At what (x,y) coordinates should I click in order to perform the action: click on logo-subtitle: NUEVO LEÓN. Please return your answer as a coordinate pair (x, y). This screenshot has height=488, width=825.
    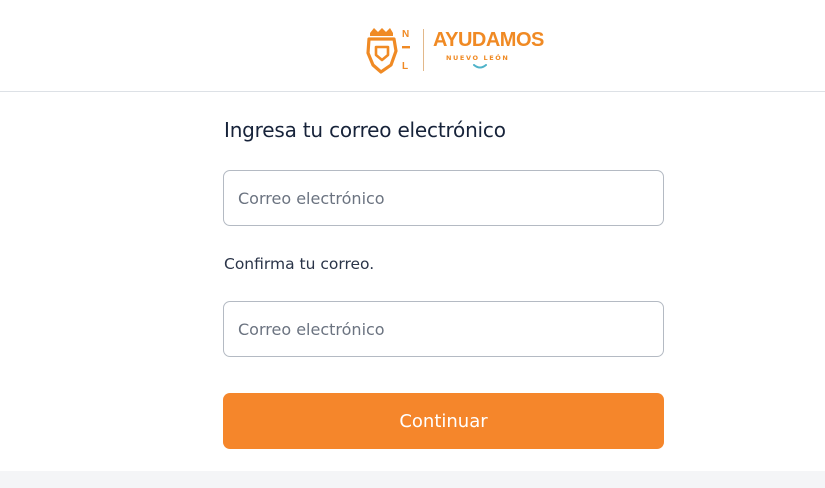
    Looking at the image, I should click on (478, 58).